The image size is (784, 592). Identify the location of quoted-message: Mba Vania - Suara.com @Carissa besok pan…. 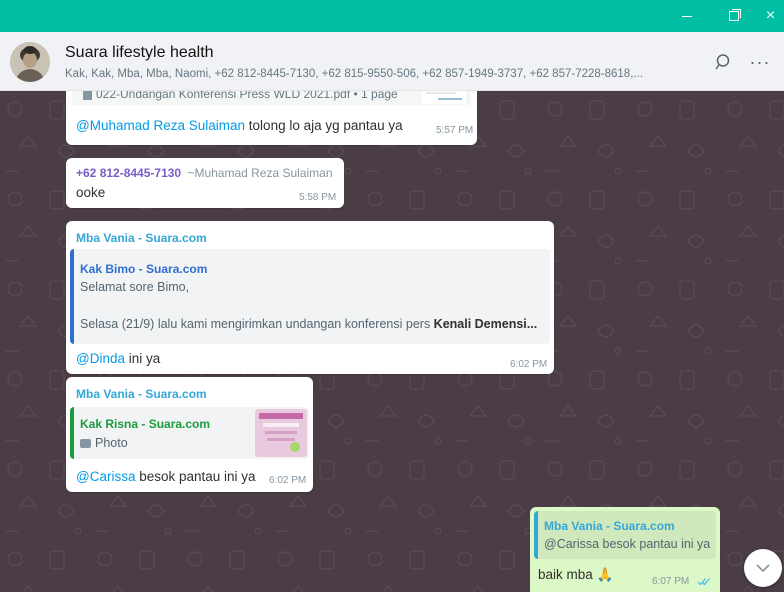
(625, 535).